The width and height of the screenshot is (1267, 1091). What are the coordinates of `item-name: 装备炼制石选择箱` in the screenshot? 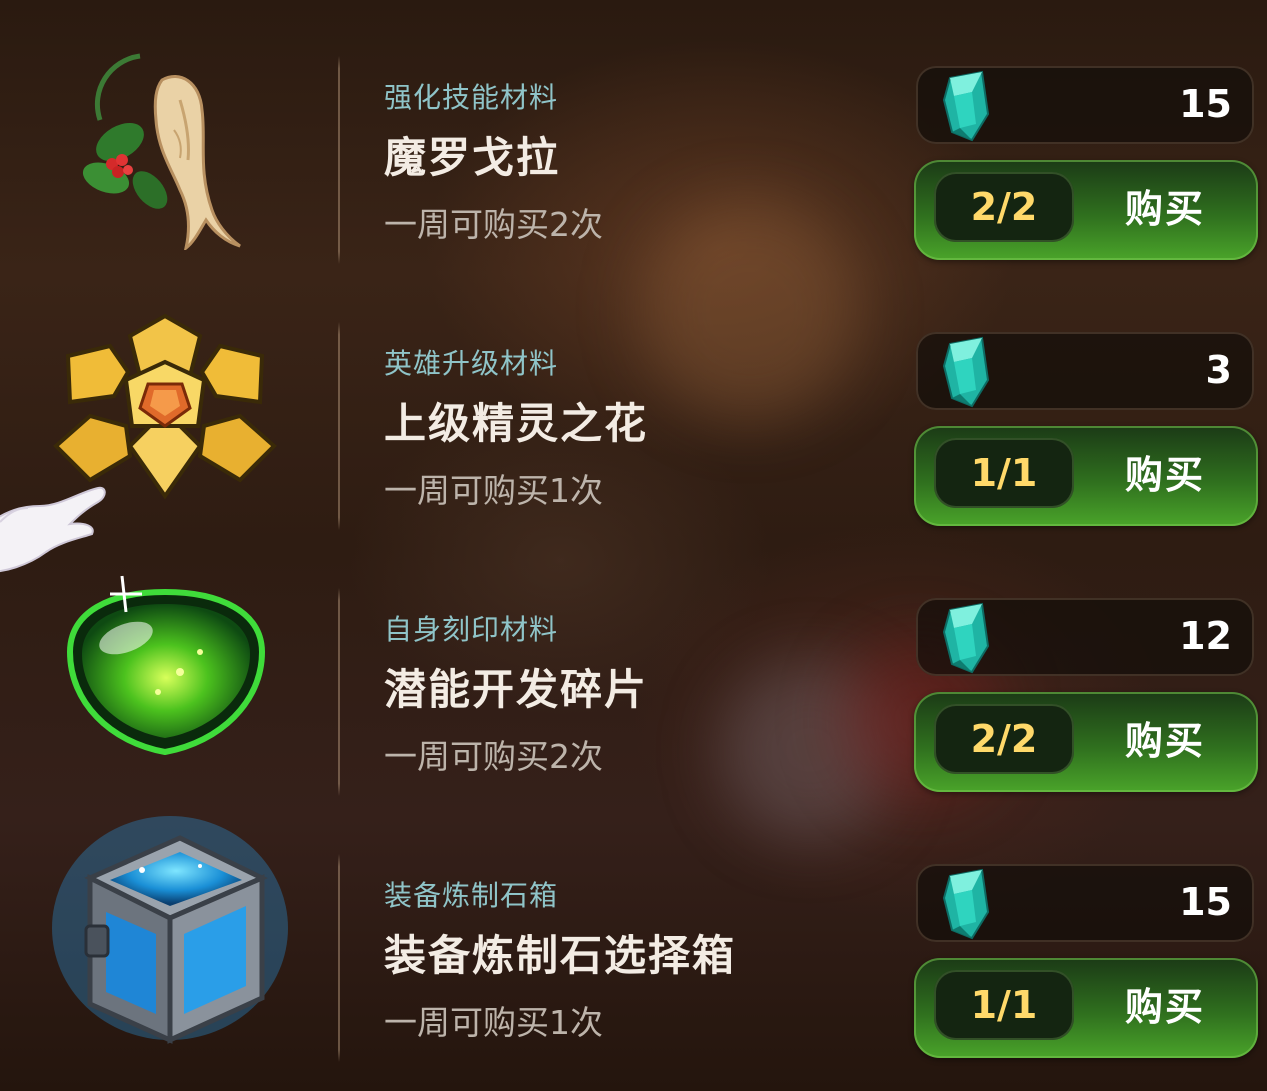 It's located at (560, 955).